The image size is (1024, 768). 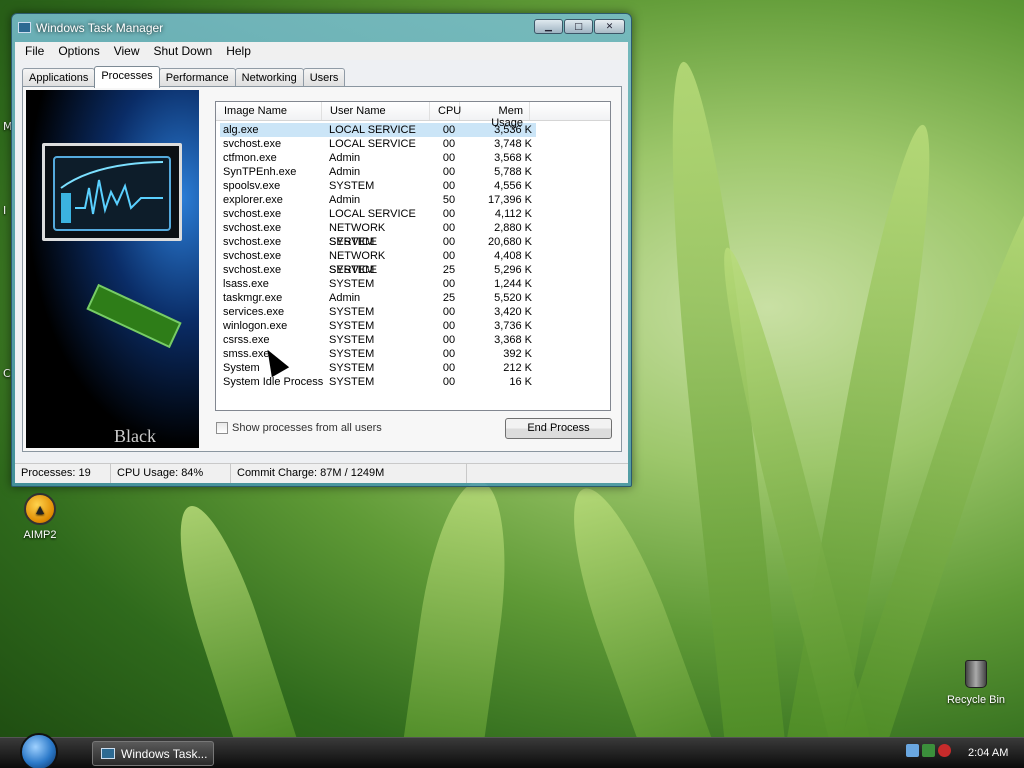 I want to click on table-row: alg.exe LOCAL SERVICE 00 3,536 K, so click(x=378, y=130).